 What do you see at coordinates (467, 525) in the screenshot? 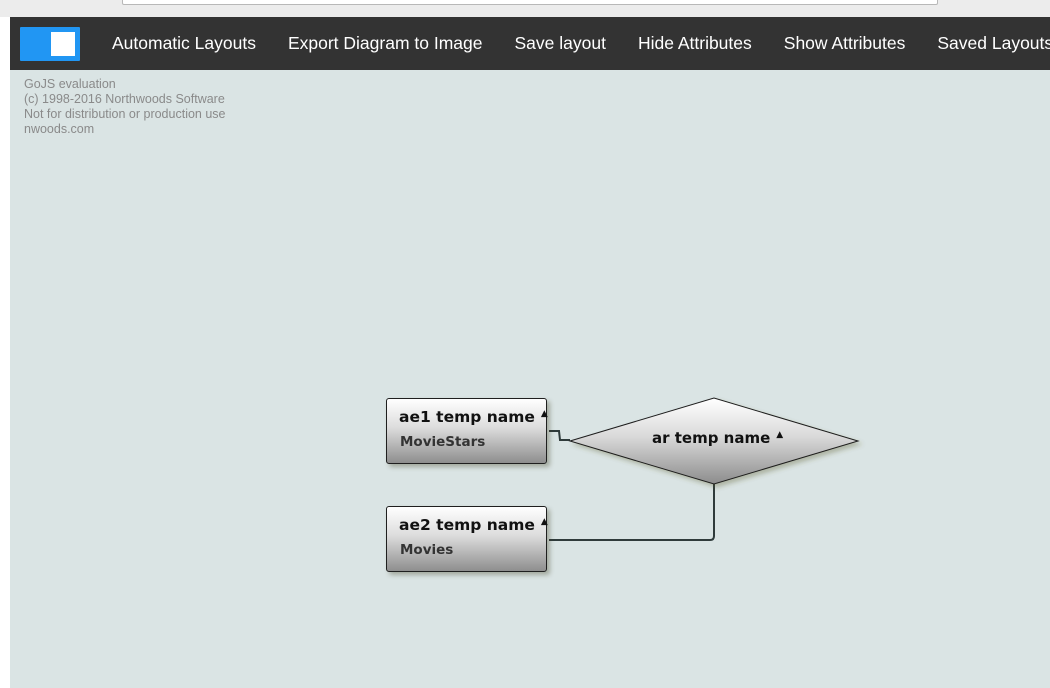
I see `entity-name-text: ae2 temp name` at bounding box center [467, 525].